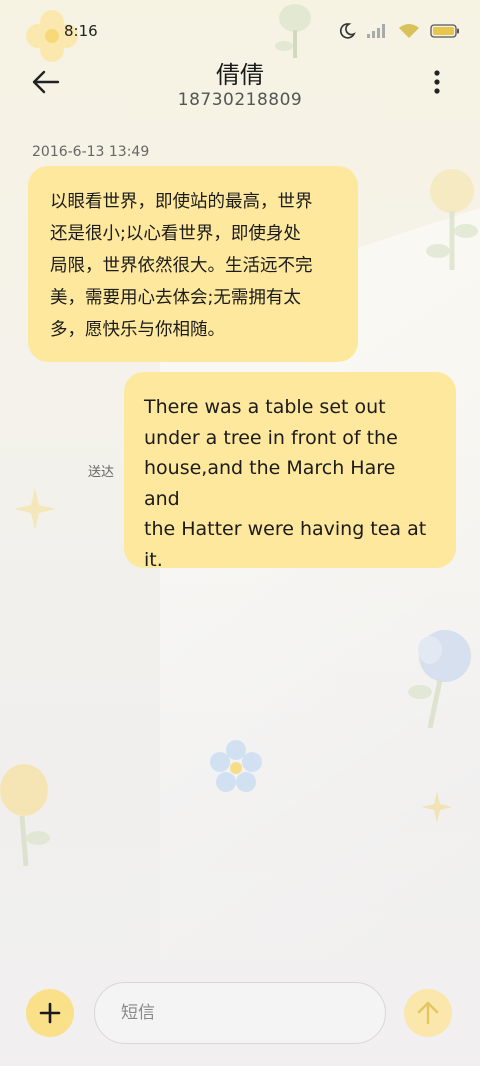  I want to click on message-line: under a tree in front of the, so click(271, 437).